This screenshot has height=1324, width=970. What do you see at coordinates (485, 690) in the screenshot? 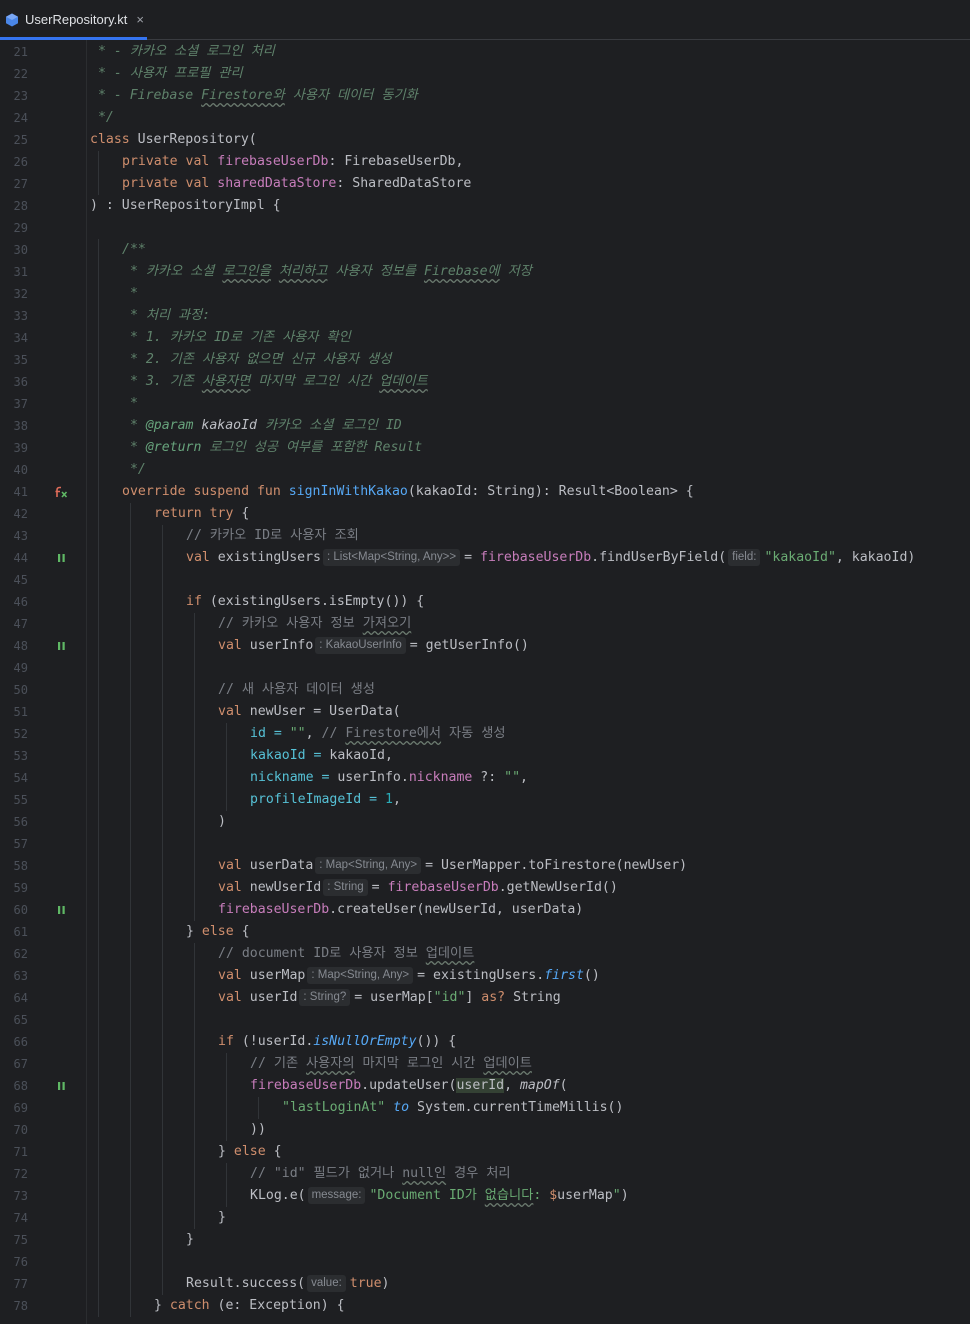
I see `code-line: 50 // 새 사용자 데이터 생성` at bounding box center [485, 690].